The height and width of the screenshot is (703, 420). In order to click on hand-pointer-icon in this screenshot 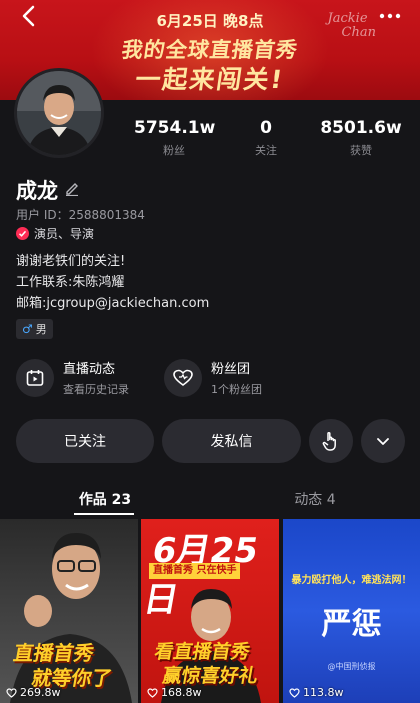, I will do `click(329, 441)`.